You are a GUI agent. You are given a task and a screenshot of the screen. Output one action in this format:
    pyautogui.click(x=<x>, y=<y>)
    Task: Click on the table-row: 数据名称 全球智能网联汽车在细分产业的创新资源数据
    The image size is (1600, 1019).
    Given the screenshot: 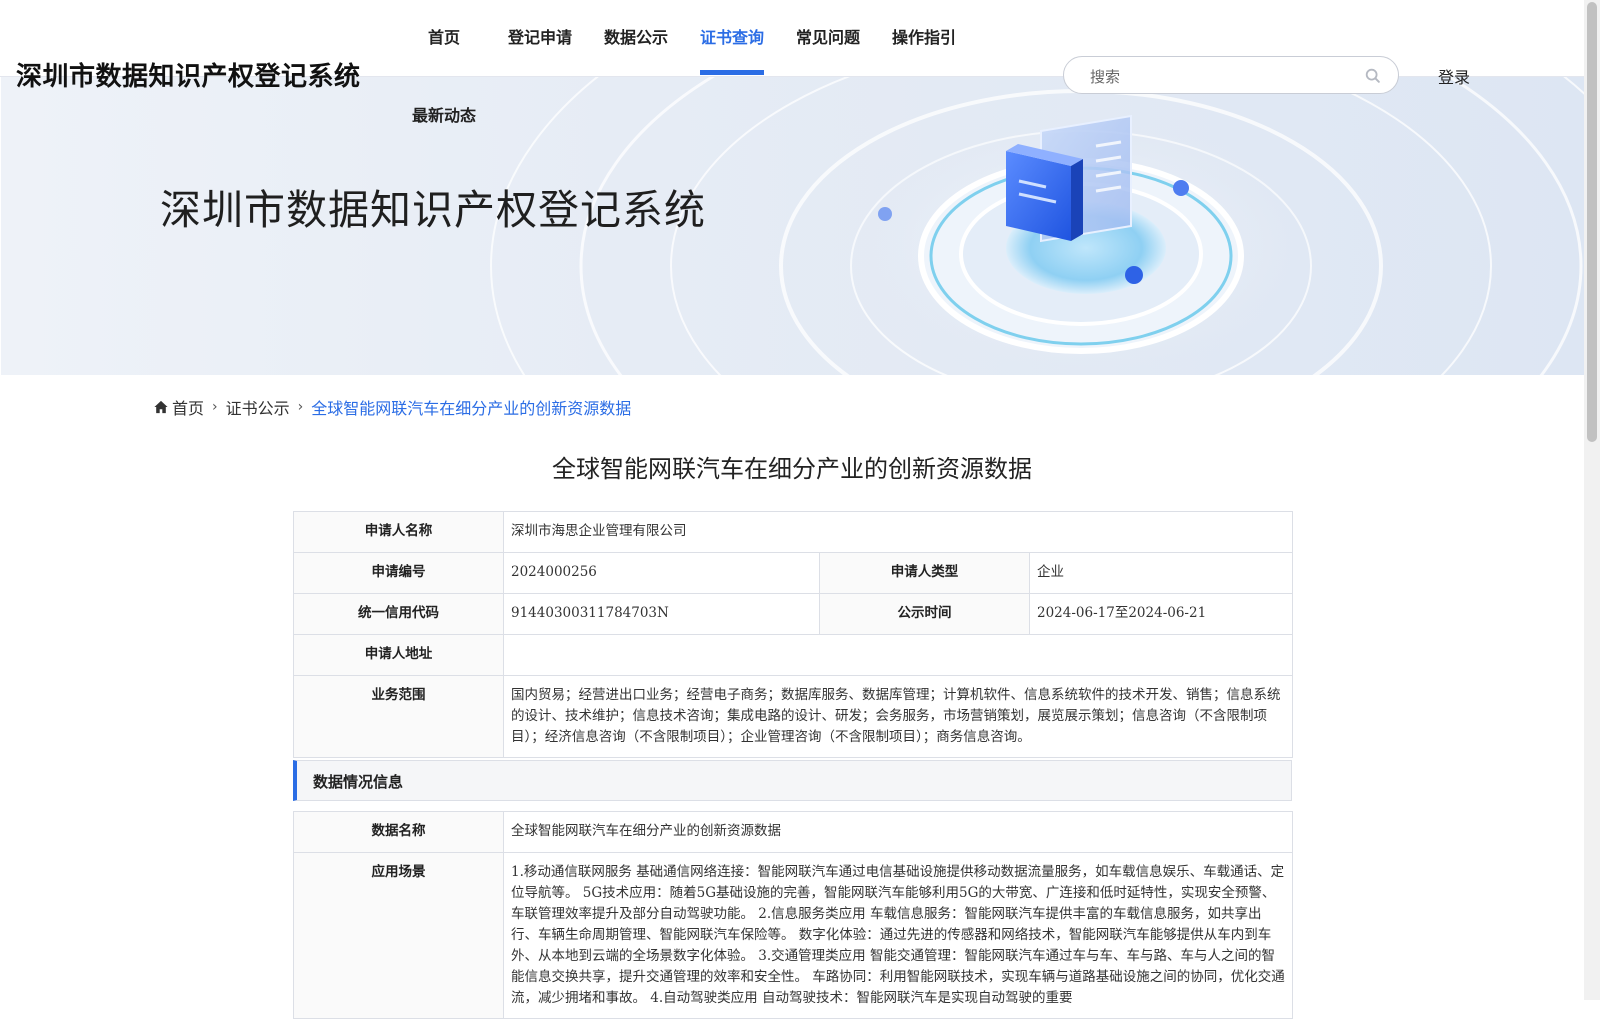 What is the action you would take?
    pyautogui.click(x=793, y=832)
    